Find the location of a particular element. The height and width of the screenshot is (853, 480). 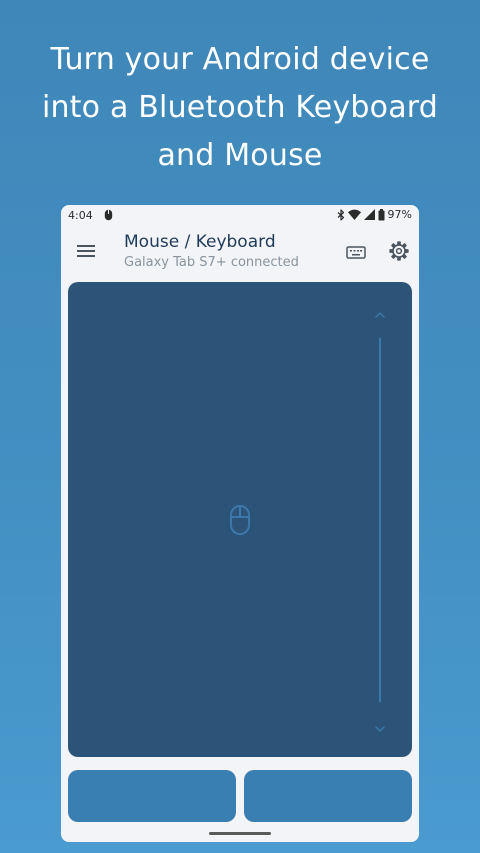

status-time: 4:04 is located at coordinates (80, 215).